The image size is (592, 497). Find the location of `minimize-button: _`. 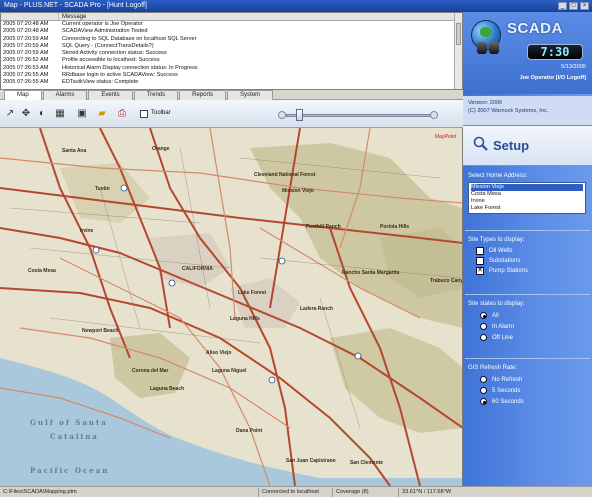

minimize-button: _ is located at coordinates (562, 6).